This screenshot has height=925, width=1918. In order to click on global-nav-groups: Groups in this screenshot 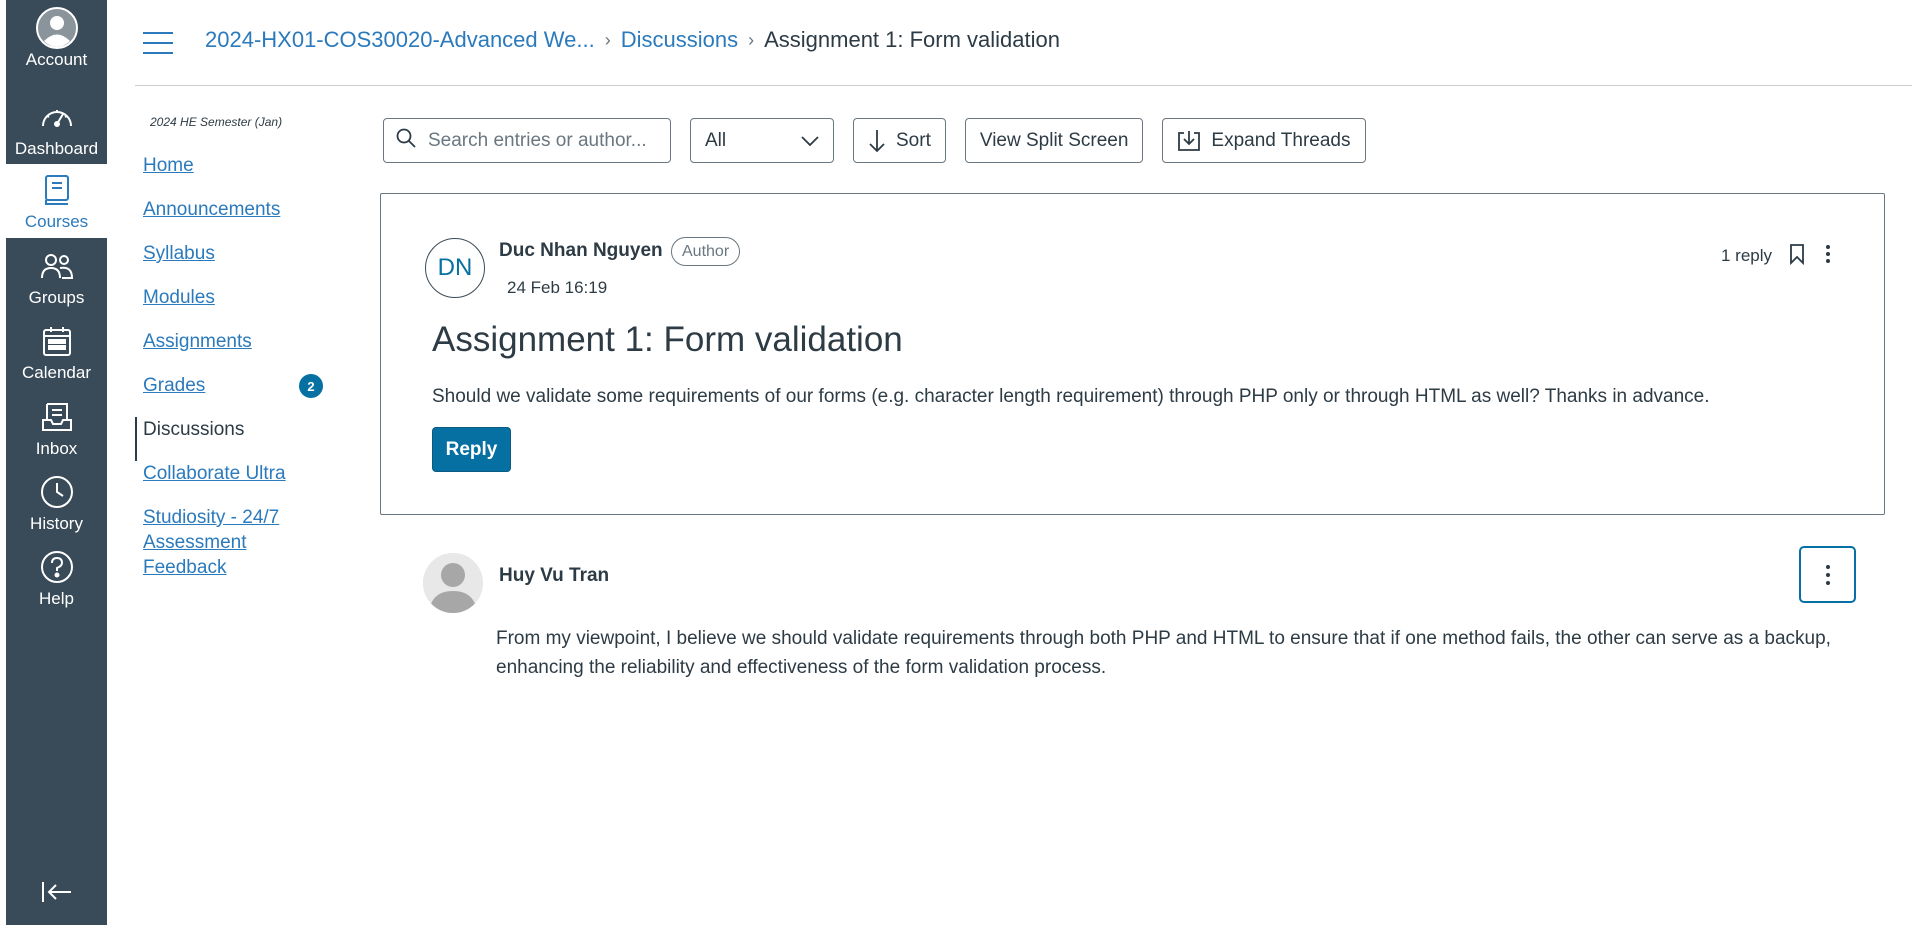, I will do `click(56, 280)`.